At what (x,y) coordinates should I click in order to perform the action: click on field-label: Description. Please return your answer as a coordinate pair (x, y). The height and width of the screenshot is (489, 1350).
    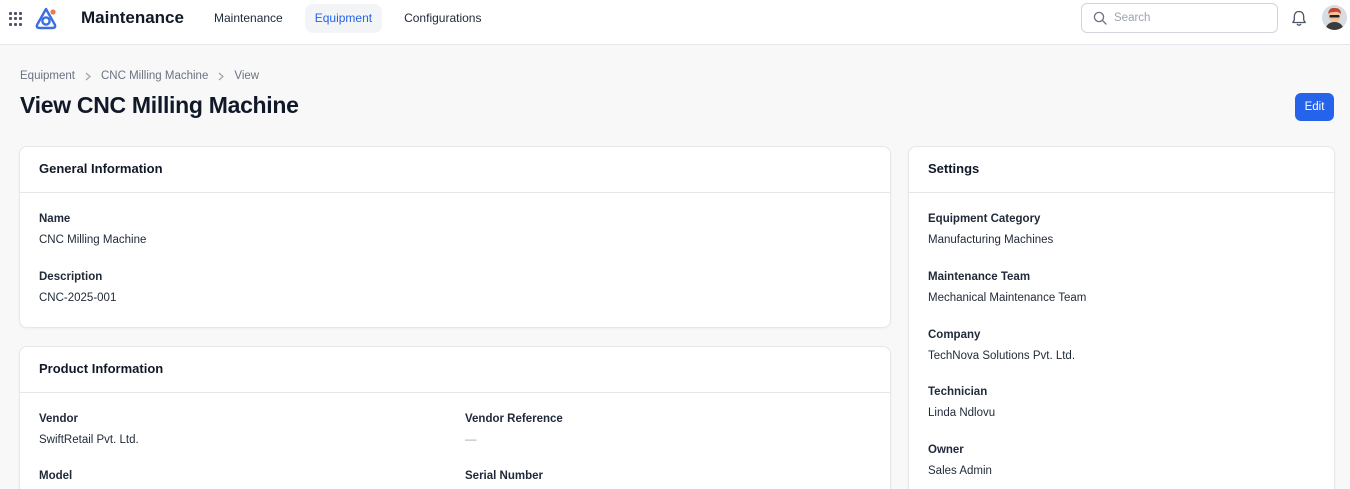
    Looking at the image, I should click on (71, 277).